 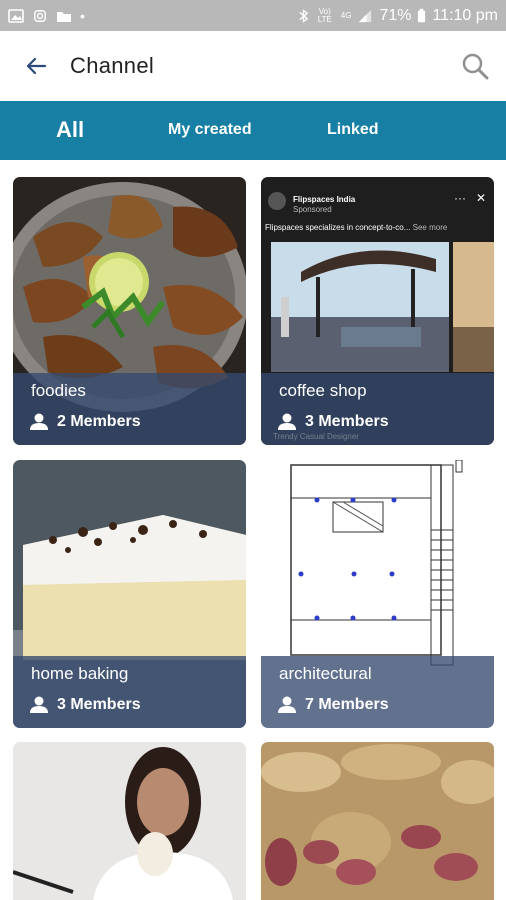 What do you see at coordinates (316, 436) in the screenshot?
I see `ad-subtext: Trendy Casual Designer` at bounding box center [316, 436].